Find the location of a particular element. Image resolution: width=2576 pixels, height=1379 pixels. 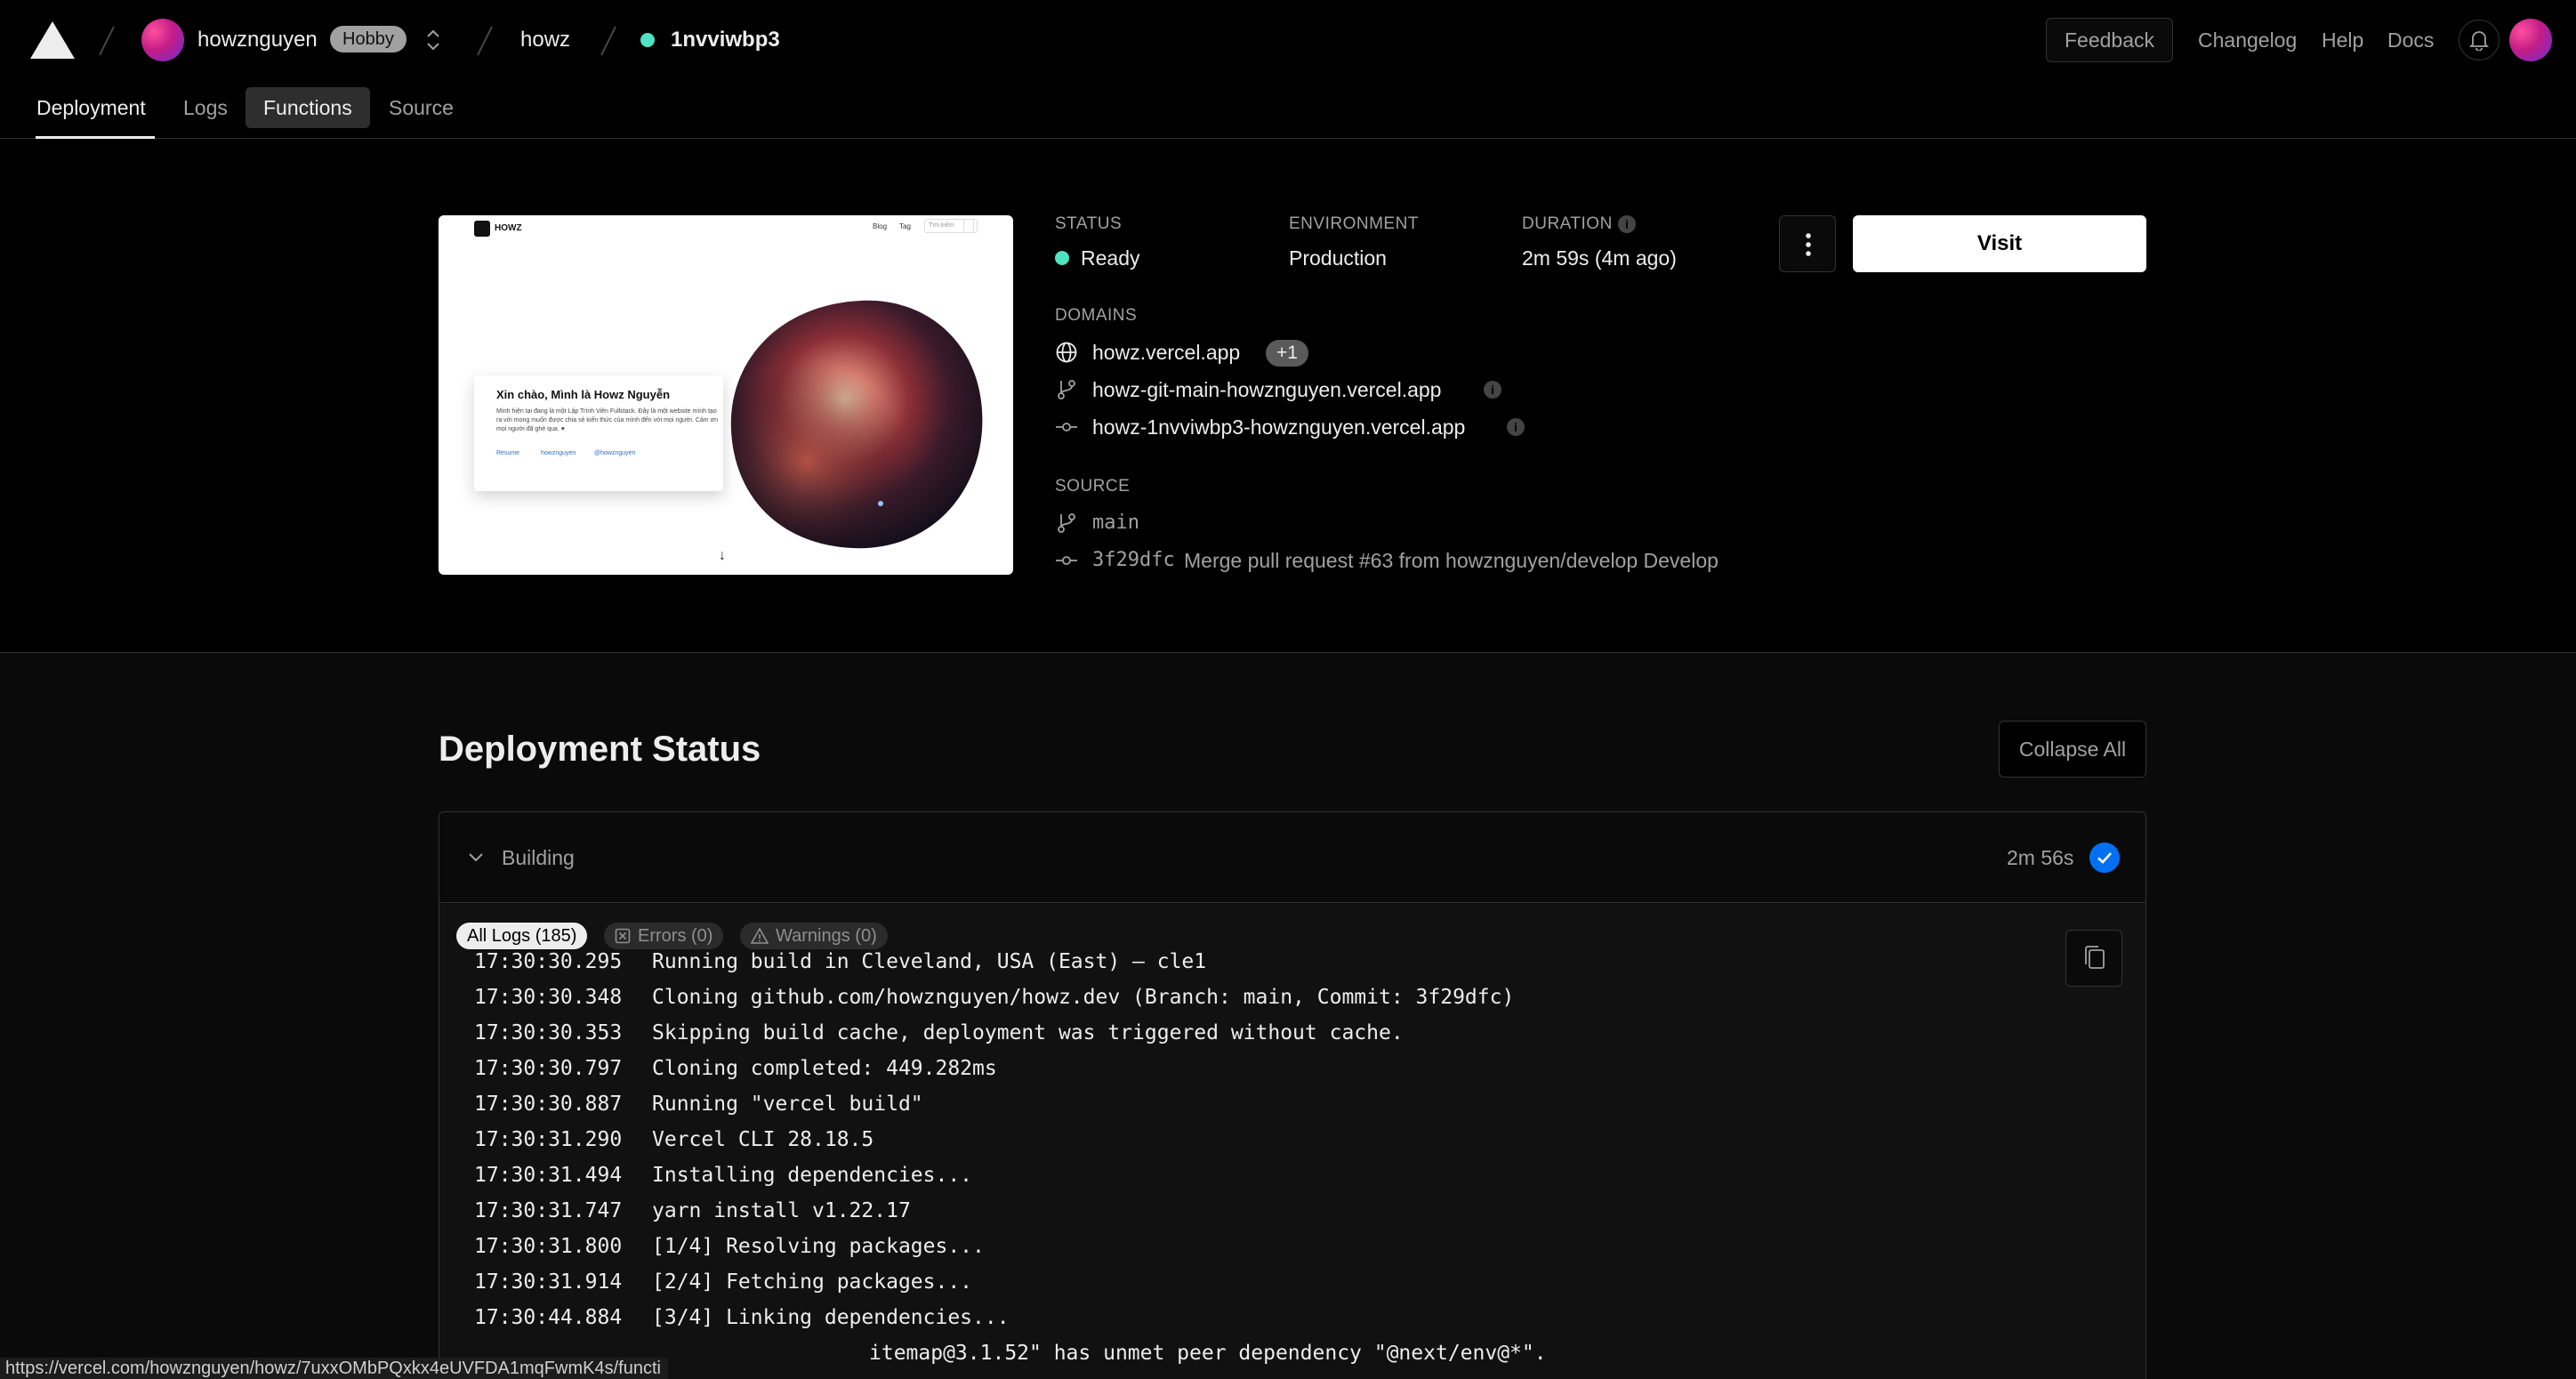

more-vertical-icon is located at coordinates (1808, 244).